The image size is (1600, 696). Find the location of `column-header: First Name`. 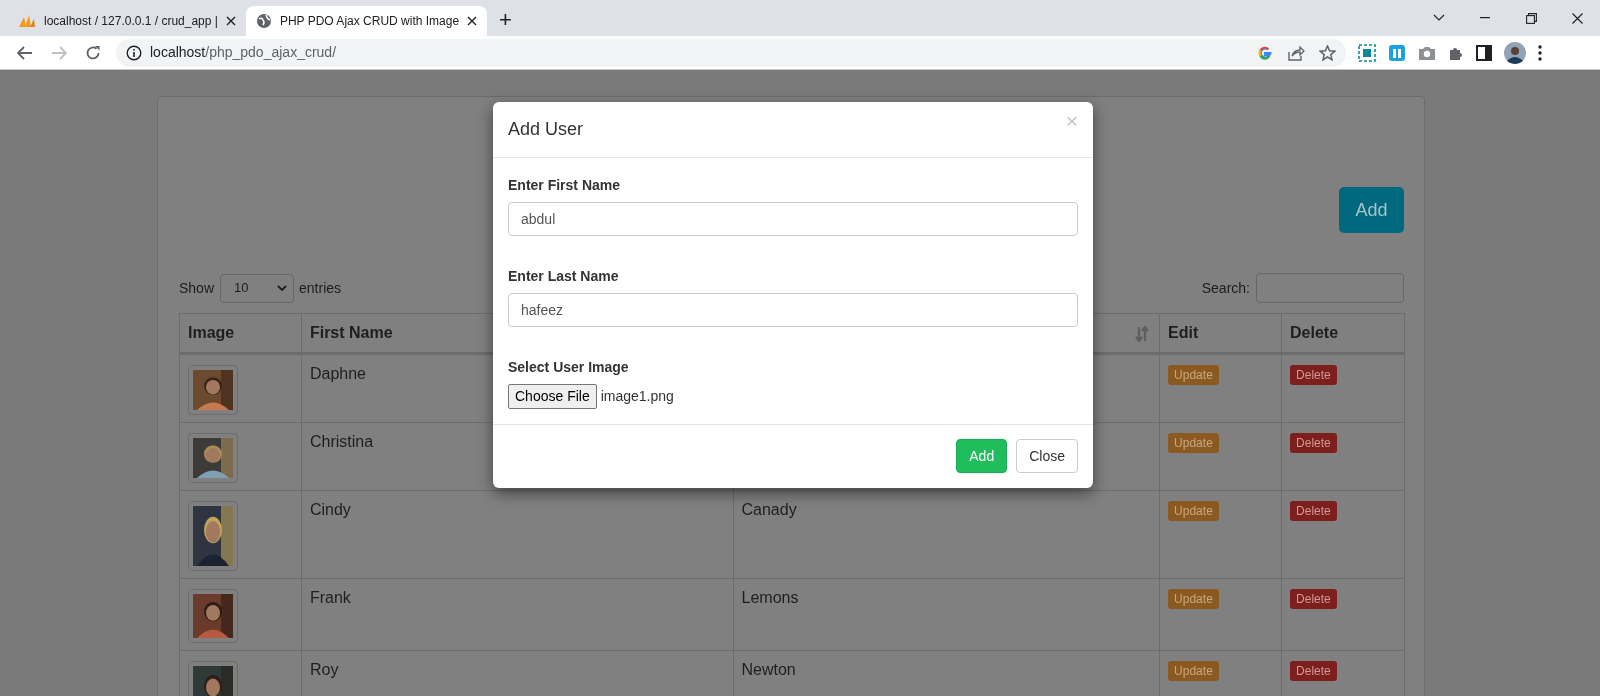

column-header: First Name is located at coordinates (351, 332).